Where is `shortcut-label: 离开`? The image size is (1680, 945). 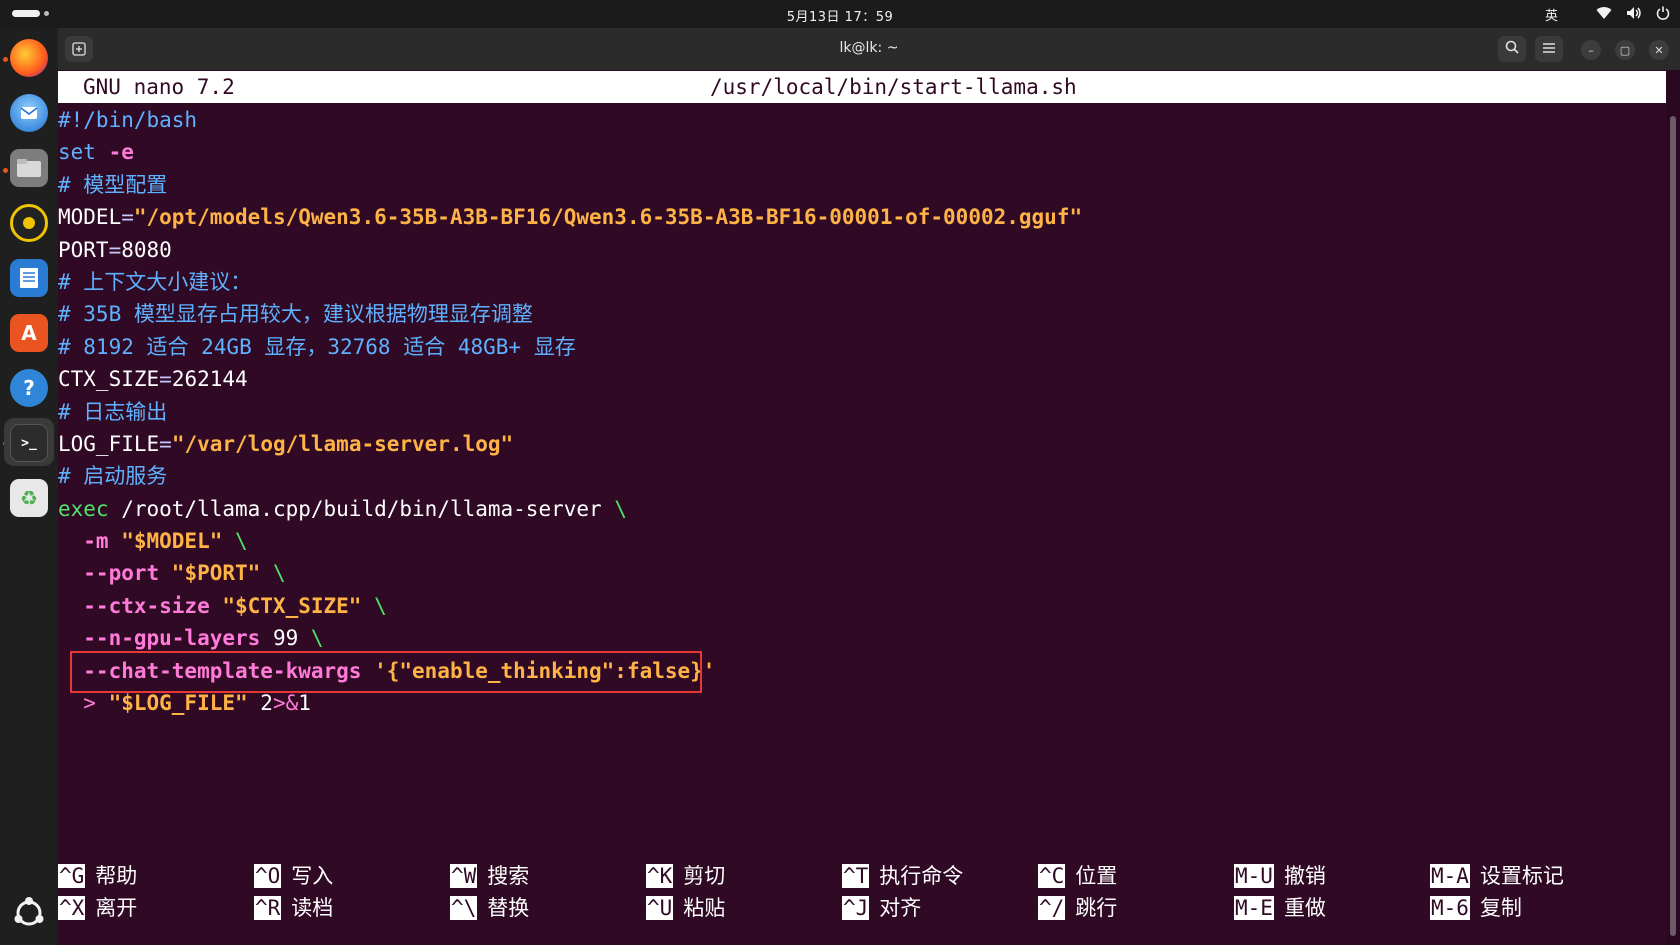 shortcut-label: 离开 is located at coordinates (116, 908).